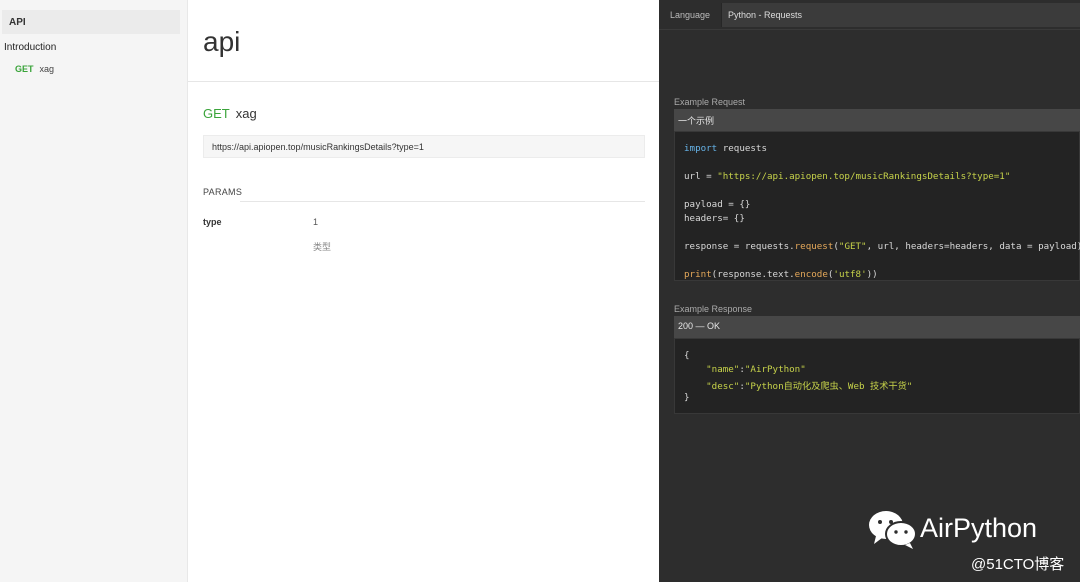  What do you see at coordinates (781, 274) in the screenshot?
I see `code-line: print(response.text.encode('utf8'))` at bounding box center [781, 274].